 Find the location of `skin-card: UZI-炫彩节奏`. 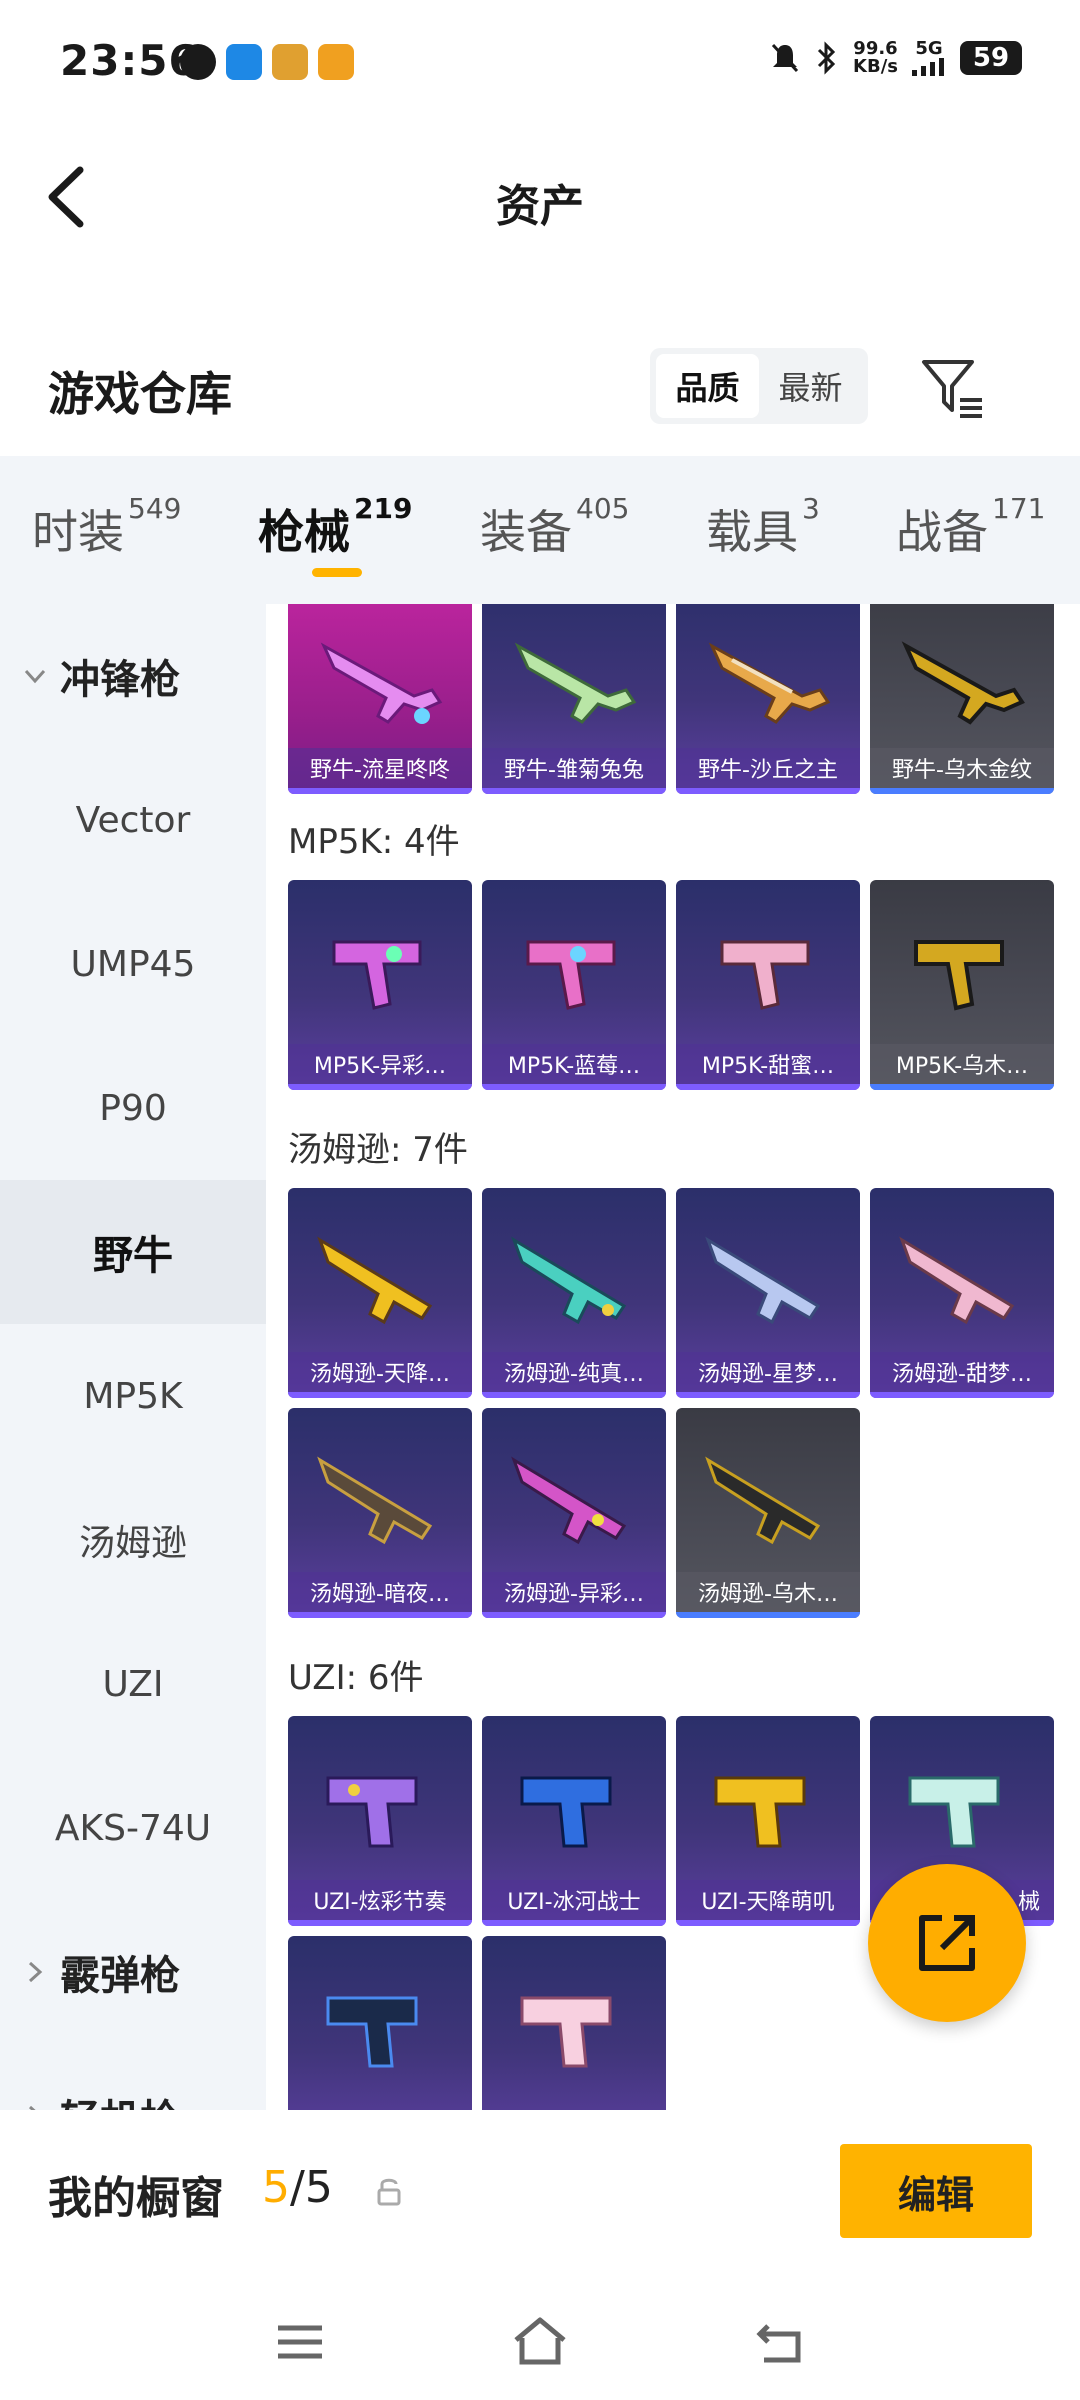

skin-card: UZI-炫彩节奏 is located at coordinates (380, 1821).